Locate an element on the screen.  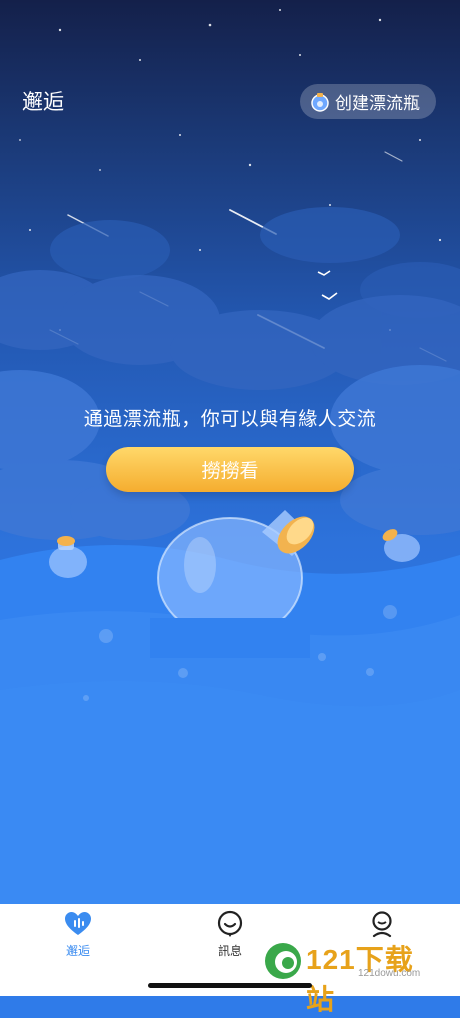
create-bottle-label: 创建漂流瓶 is located at coordinates (377, 104).